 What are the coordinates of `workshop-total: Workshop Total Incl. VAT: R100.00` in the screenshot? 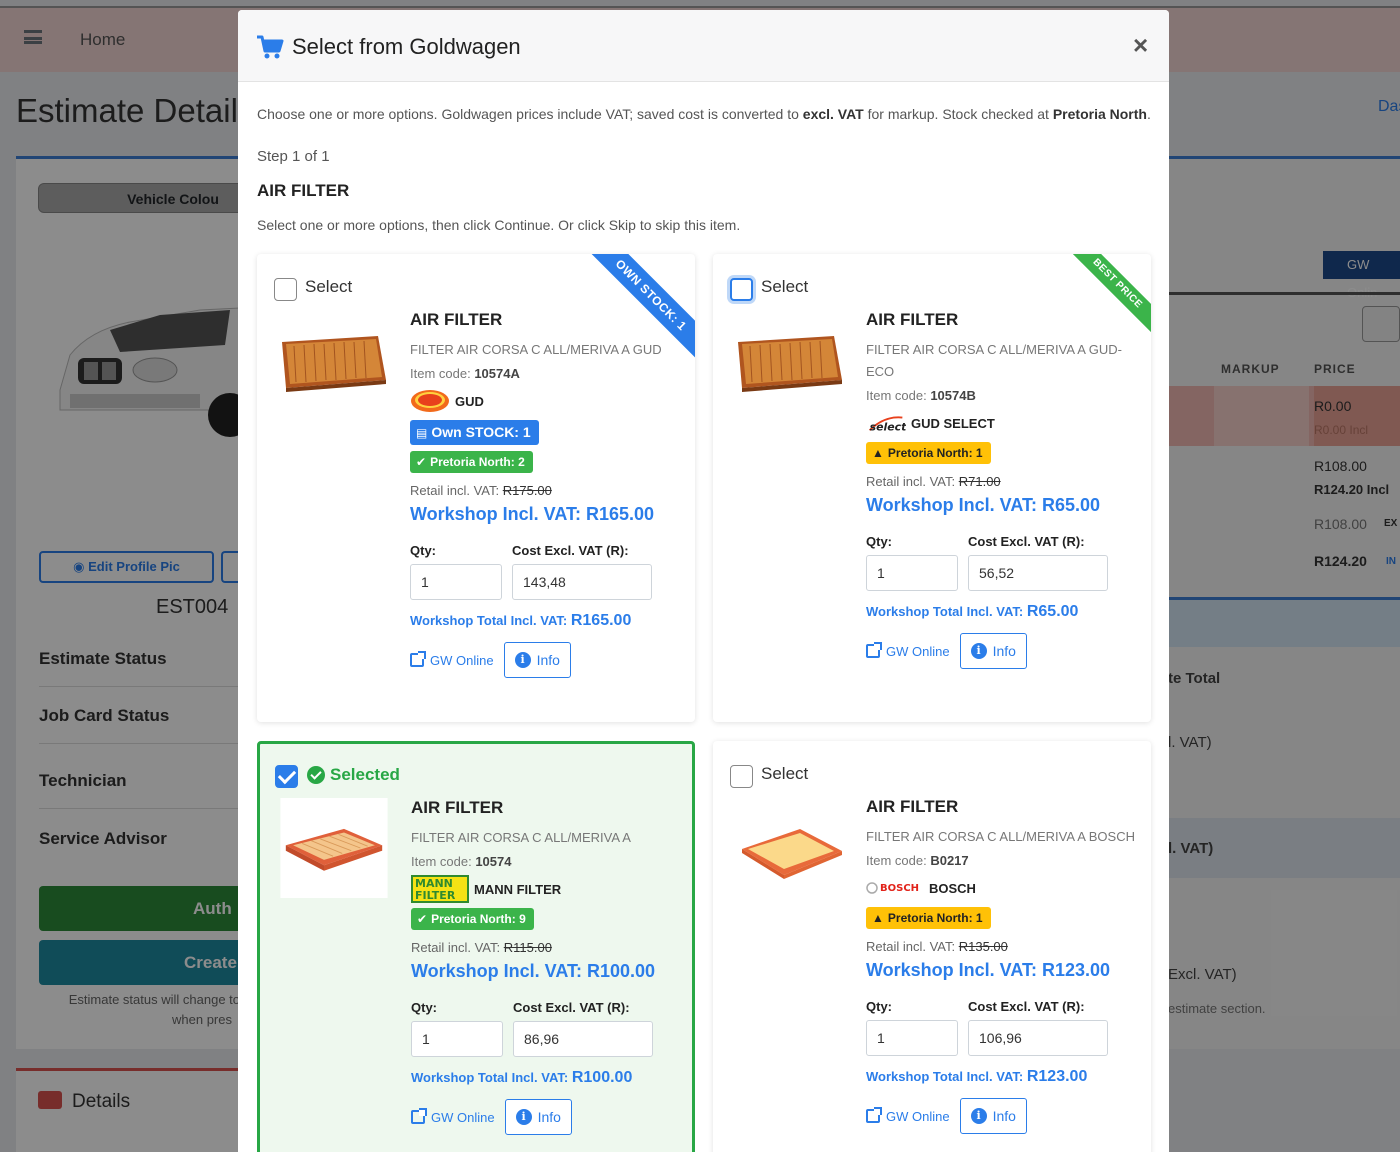 It's located at (522, 1077).